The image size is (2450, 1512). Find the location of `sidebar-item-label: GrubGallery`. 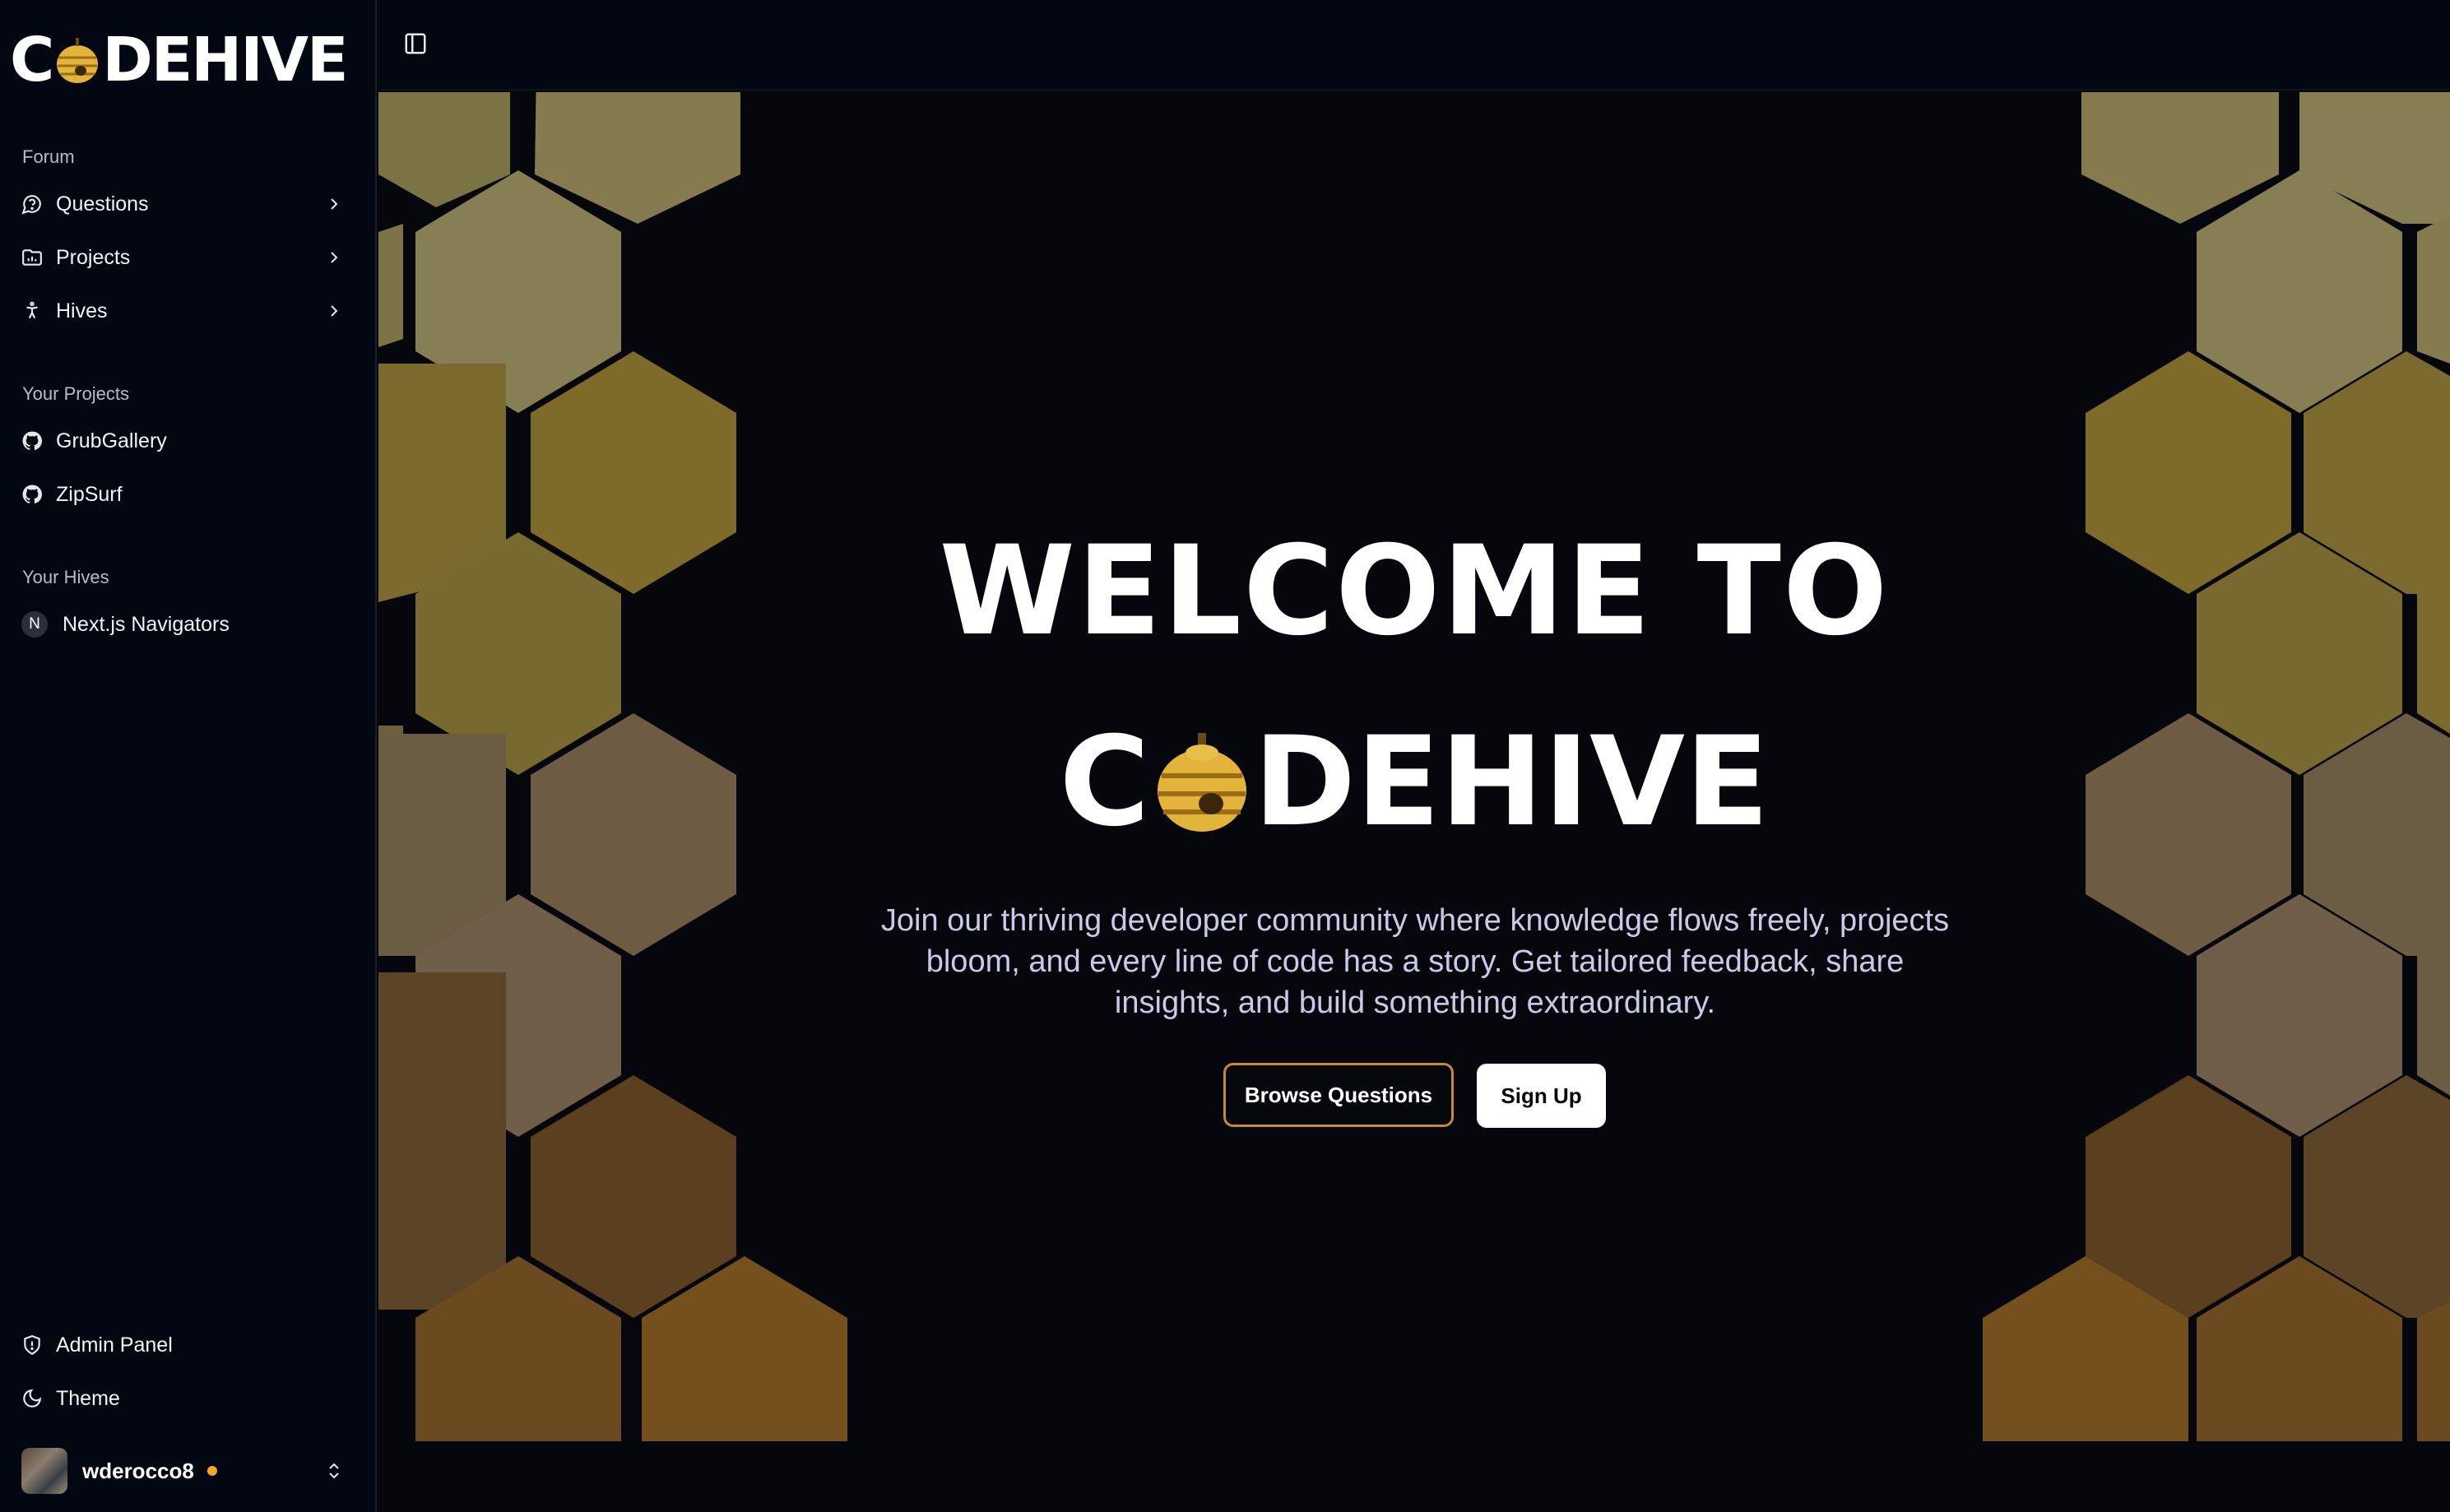

sidebar-item-label: GrubGallery is located at coordinates (111, 440).